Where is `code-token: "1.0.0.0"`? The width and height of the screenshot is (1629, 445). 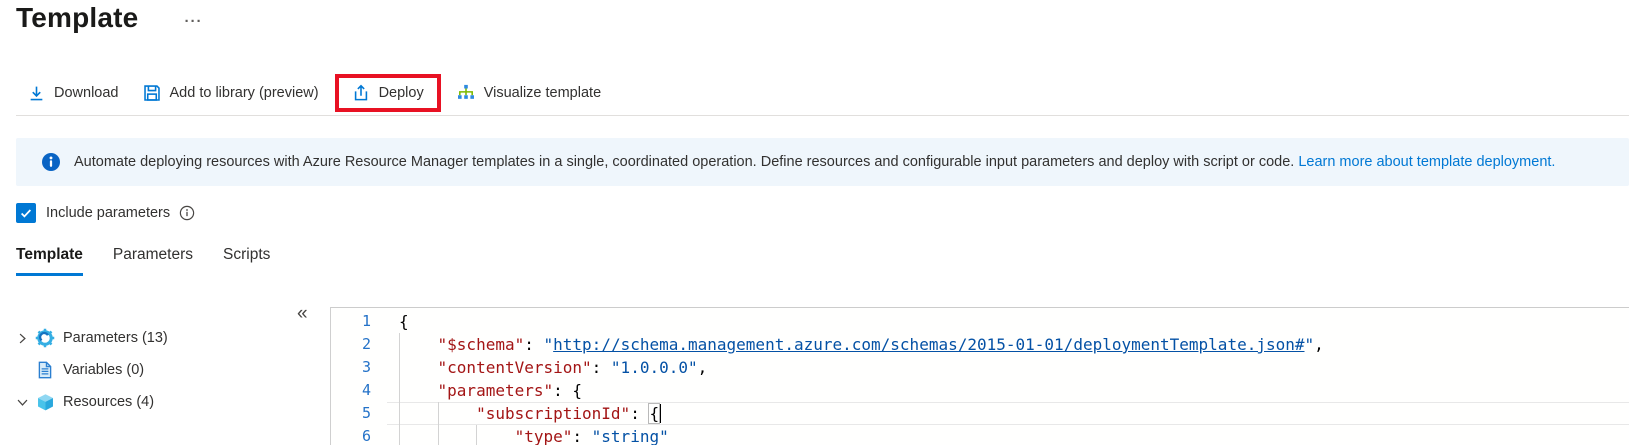
code-token: "1.0.0.0" is located at coordinates (654, 367).